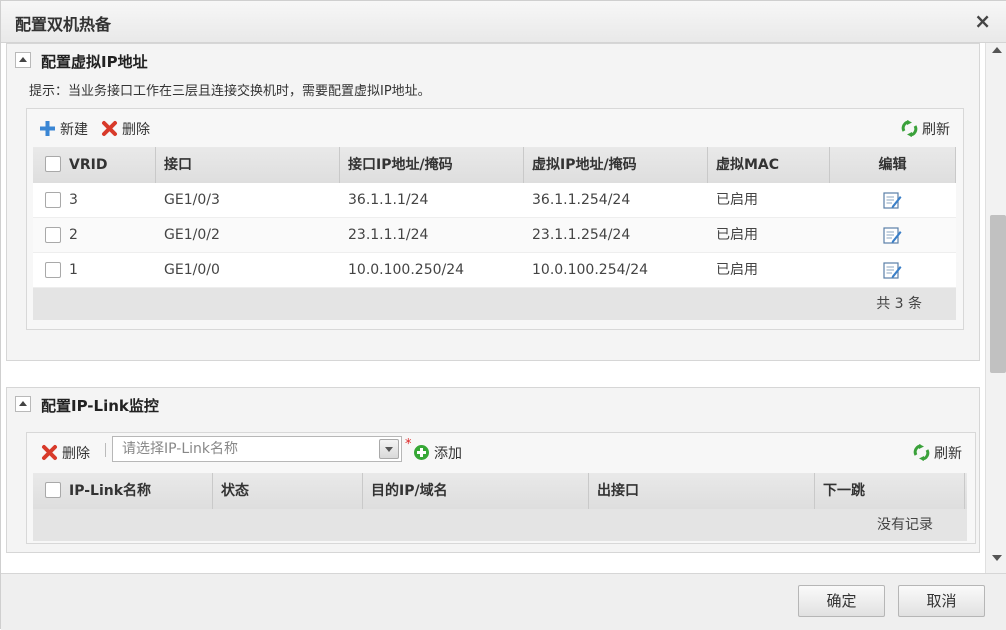  I want to click on vertical-scrollbar, so click(995, 308).